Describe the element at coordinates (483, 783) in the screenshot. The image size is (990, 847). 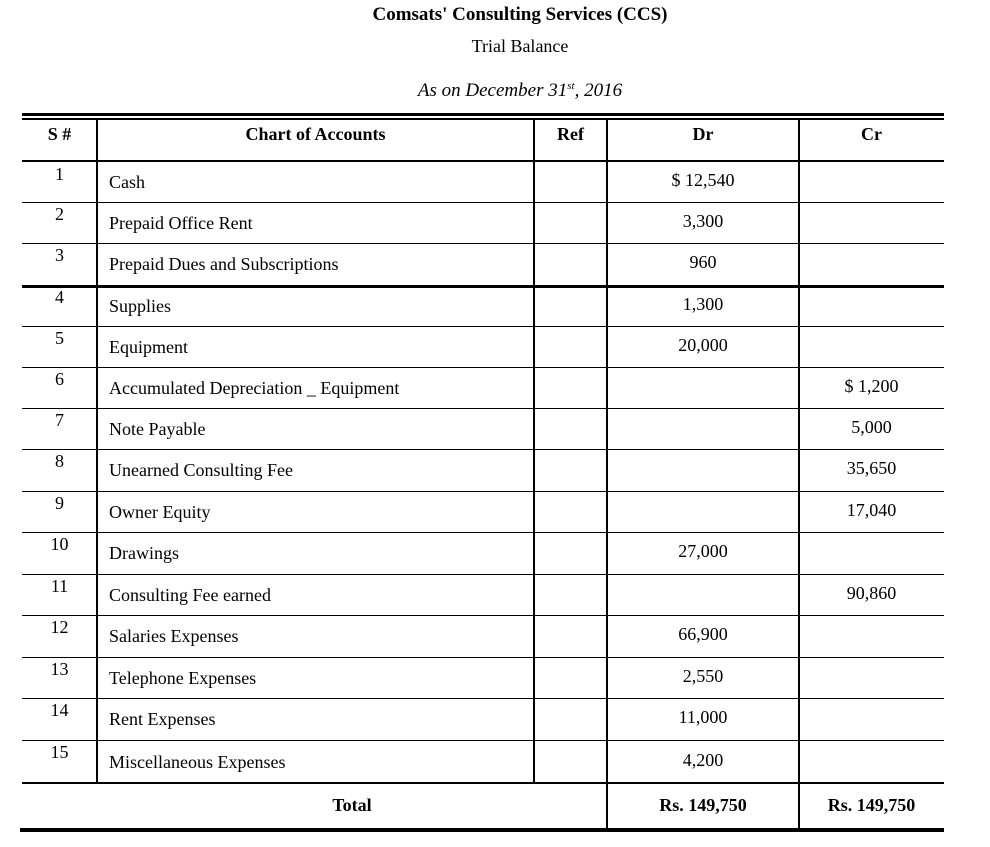
I see `total-top-rule` at that location.